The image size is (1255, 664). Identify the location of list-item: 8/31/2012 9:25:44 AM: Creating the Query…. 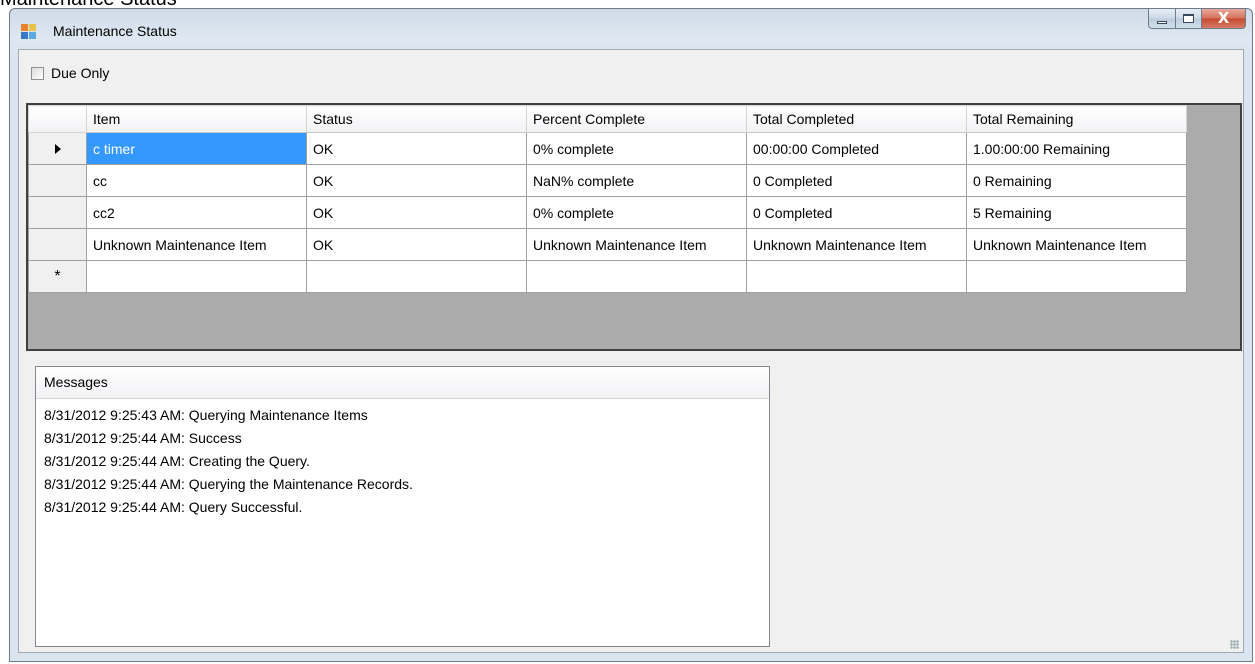
(406, 461).